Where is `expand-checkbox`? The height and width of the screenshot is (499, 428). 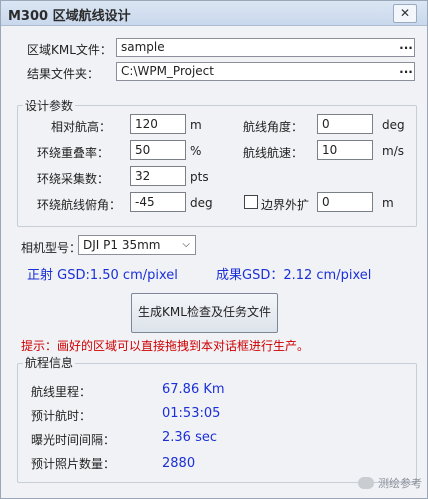 expand-checkbox is located at coordinates (251, 202).